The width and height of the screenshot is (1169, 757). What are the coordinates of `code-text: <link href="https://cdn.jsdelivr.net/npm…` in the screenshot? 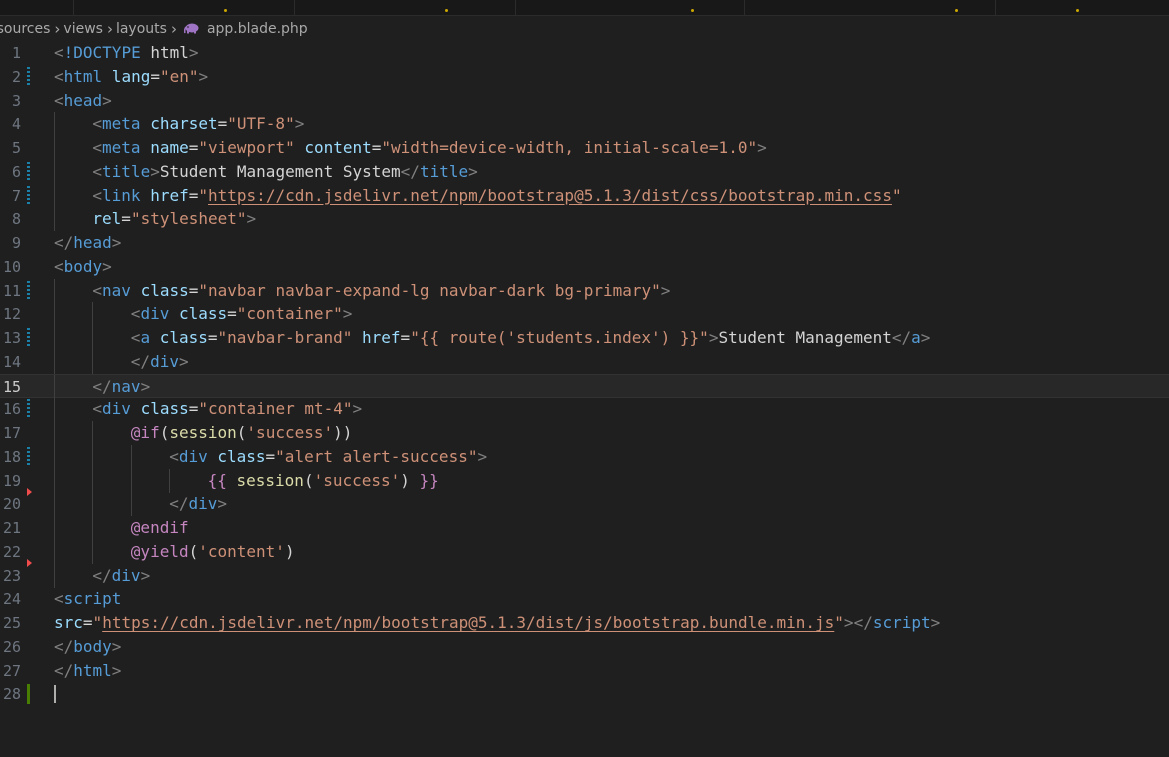 It's located at (497, 195).